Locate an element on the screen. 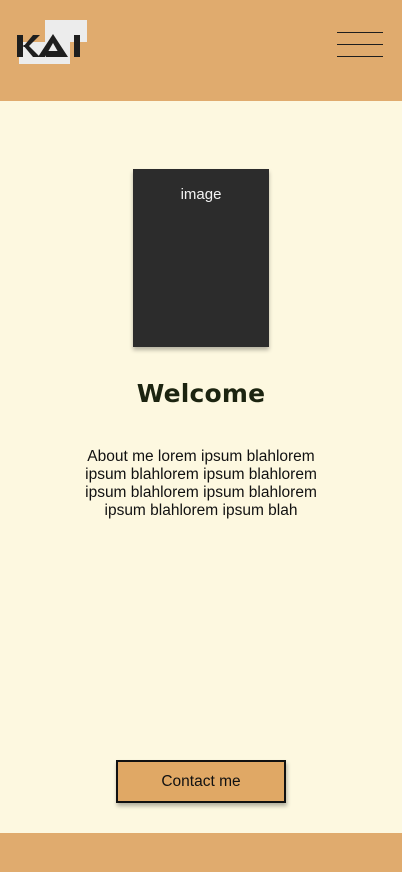 This screenshot has height=872, width=402. profile-image-placeholder: image is located at coordinates (201, 258).